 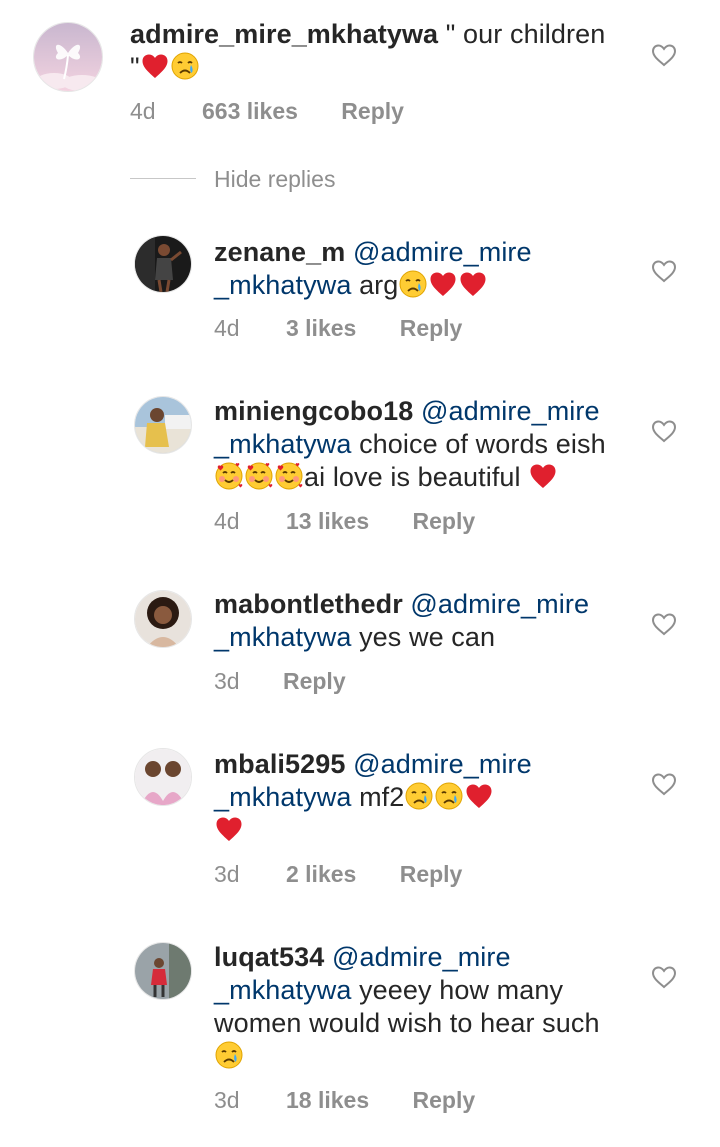 What do you see at coordinates (163, 178) in the screenshot?
I see `divider-line` at bounding box center [163, 178].